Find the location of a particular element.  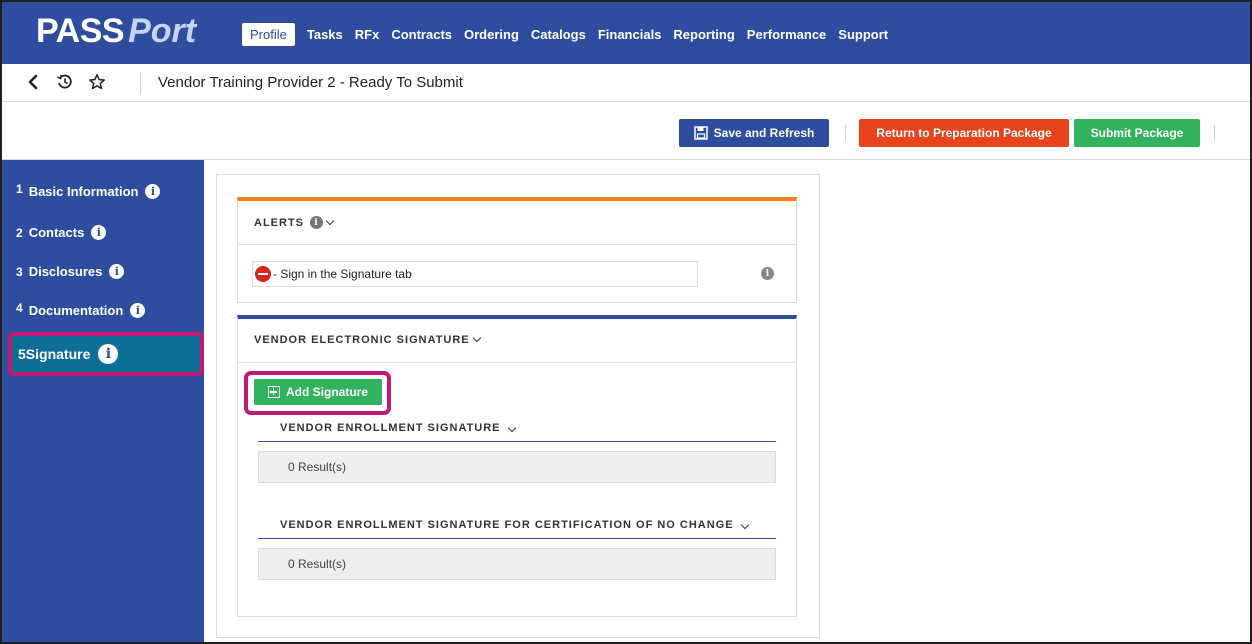

back-chevron-icon is located at coordinates (33, 82).